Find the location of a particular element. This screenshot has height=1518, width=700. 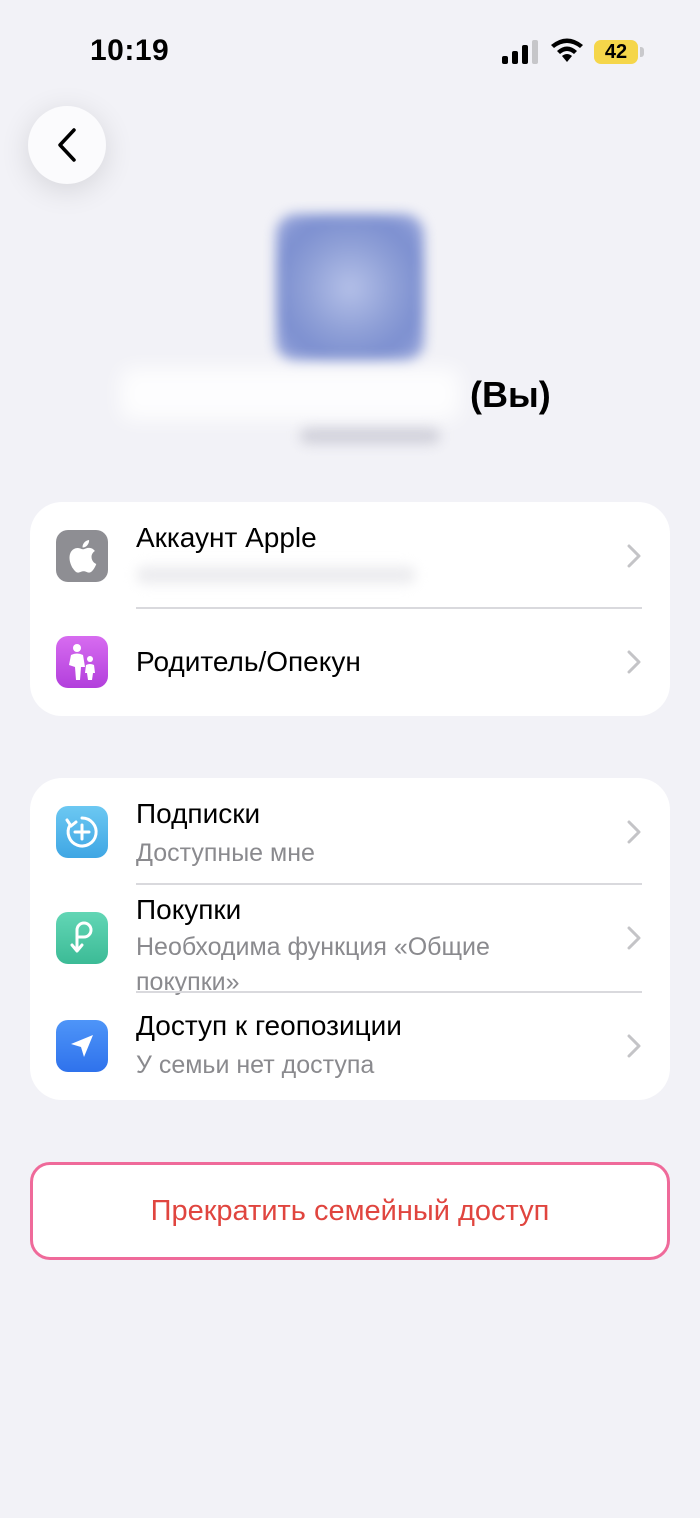

stop-family-sharing-label: Прекратить семейный доступ is located at coordinates (350, 1210).